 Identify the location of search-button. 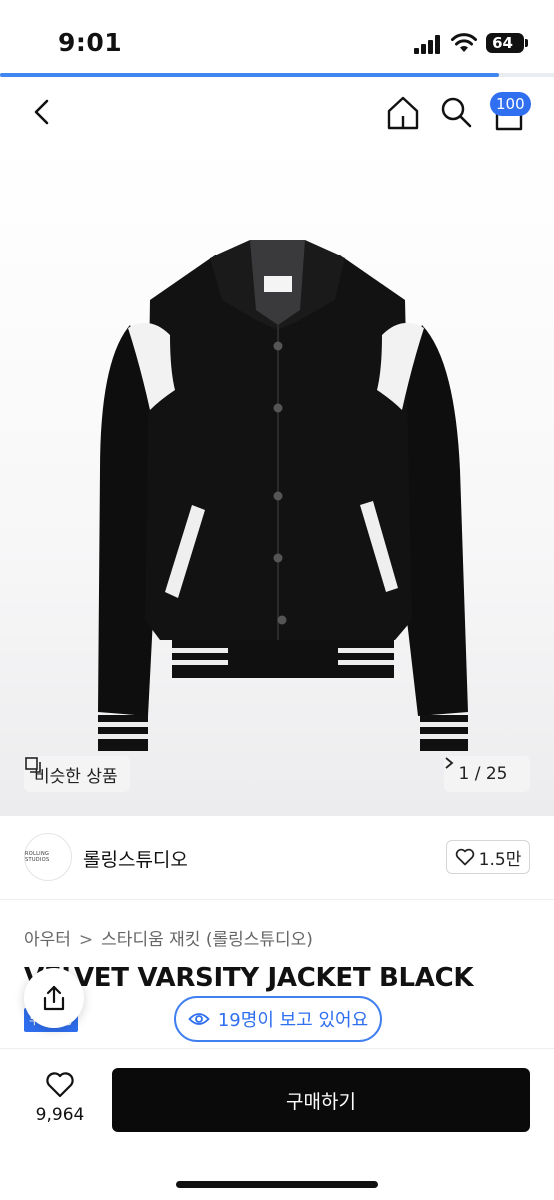
(456, 112).